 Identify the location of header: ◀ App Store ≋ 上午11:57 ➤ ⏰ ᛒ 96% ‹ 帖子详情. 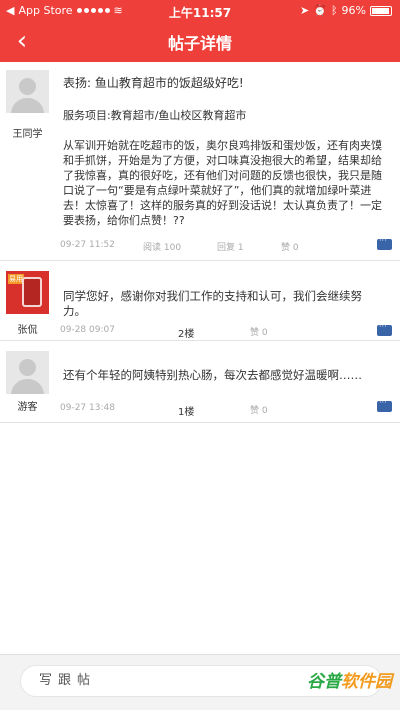
(200, 31).